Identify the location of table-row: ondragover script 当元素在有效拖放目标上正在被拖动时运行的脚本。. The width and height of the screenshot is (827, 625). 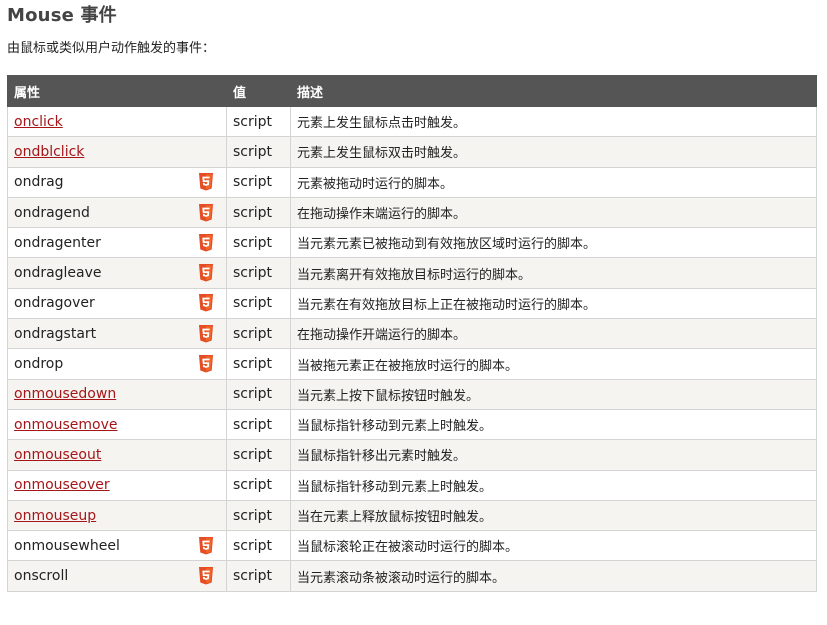
(412, 303).